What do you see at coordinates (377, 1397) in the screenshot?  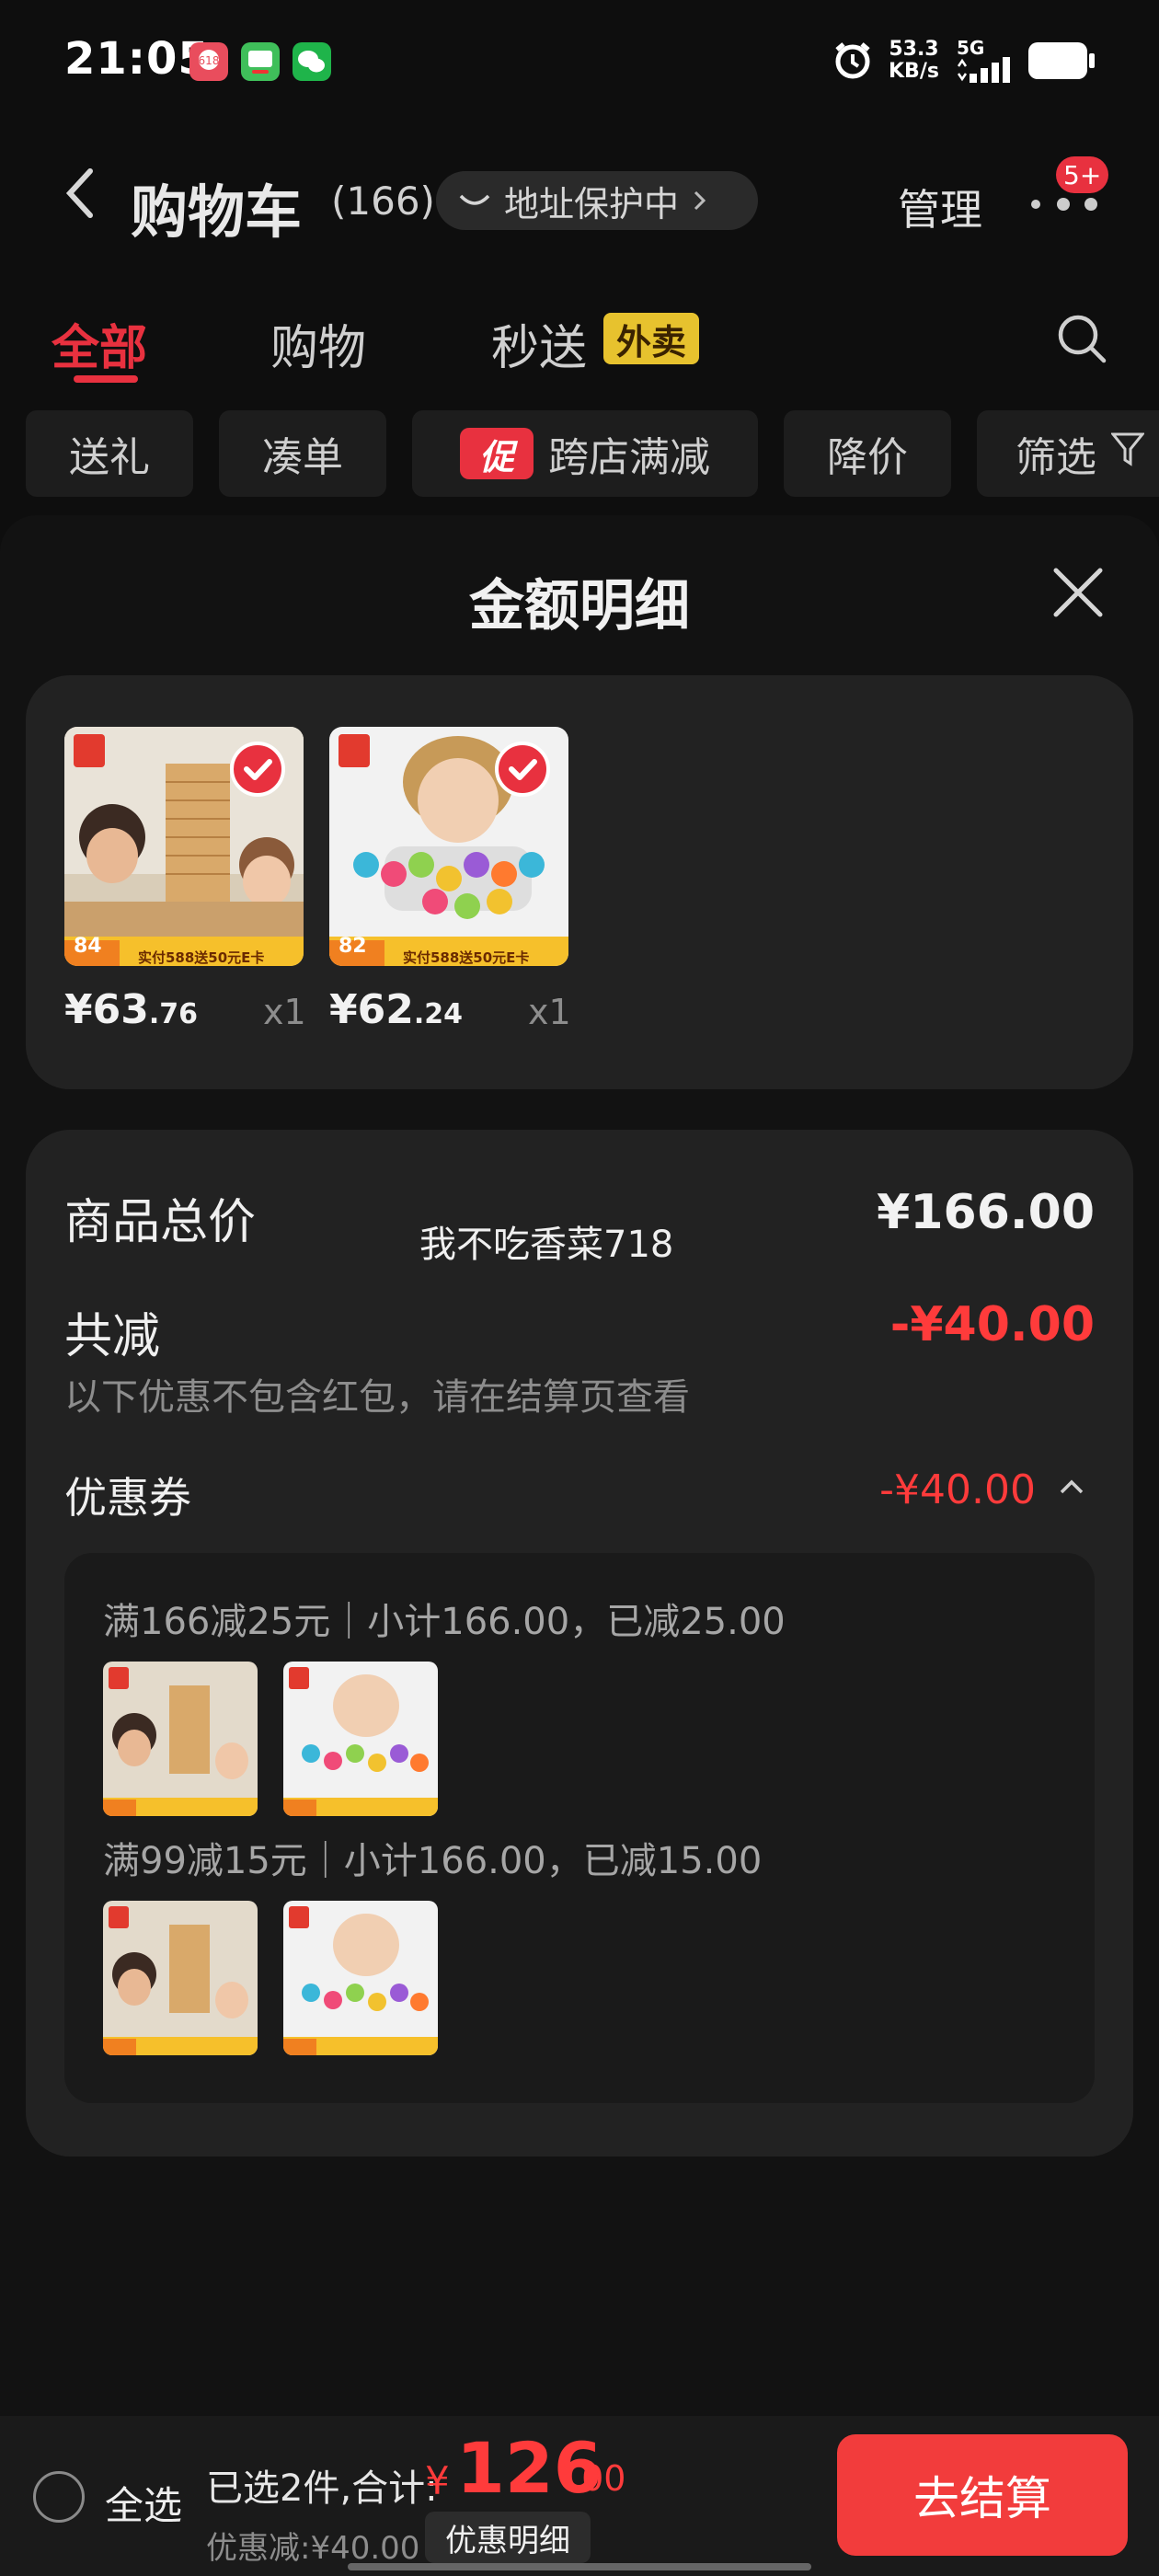 I see `reduce-note: 以下优惠不包含红包，请在结算页查看` at bounding box center [377, 1397].